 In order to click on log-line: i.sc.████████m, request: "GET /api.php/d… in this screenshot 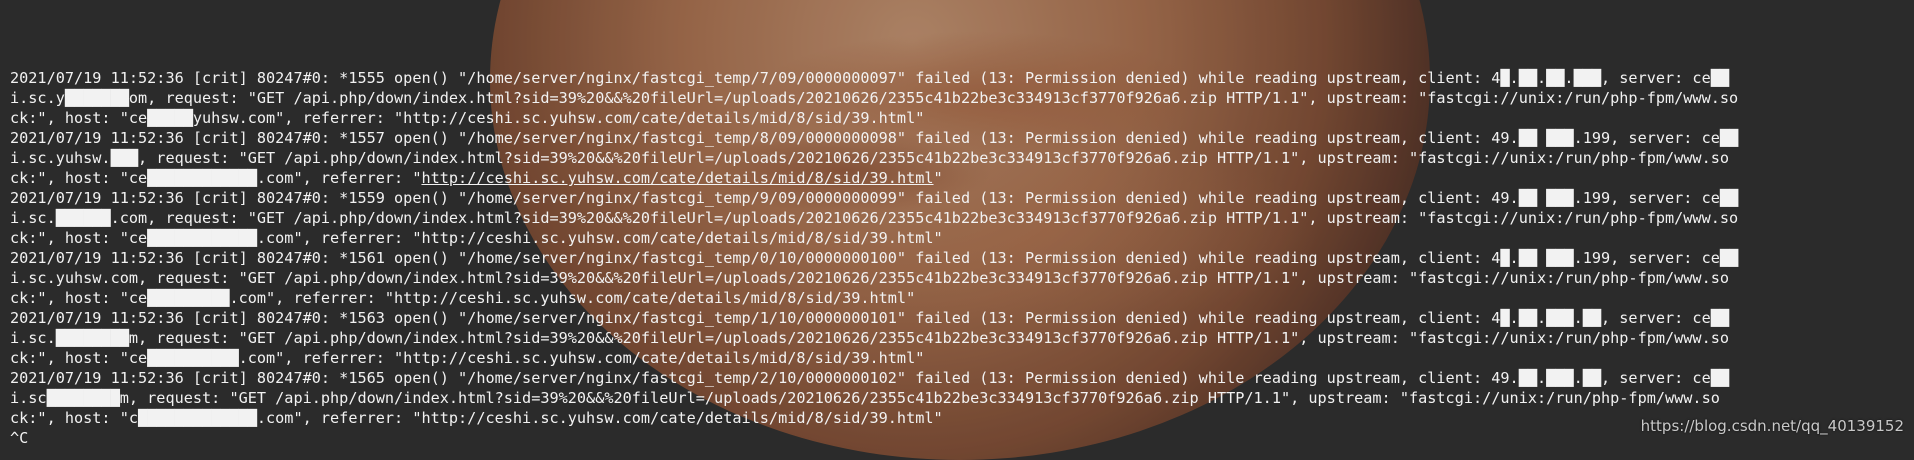, I will do `click(870, 338)`.